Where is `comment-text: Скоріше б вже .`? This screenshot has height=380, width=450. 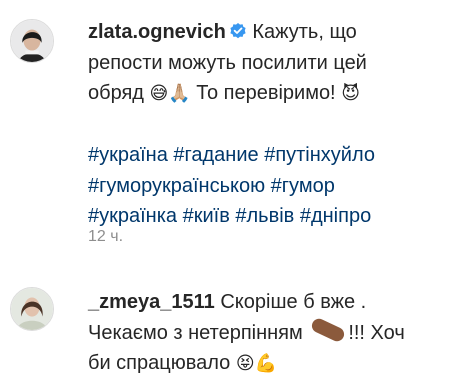 comment-text: Скоріше б вже . is located at coordinates (293, 302).